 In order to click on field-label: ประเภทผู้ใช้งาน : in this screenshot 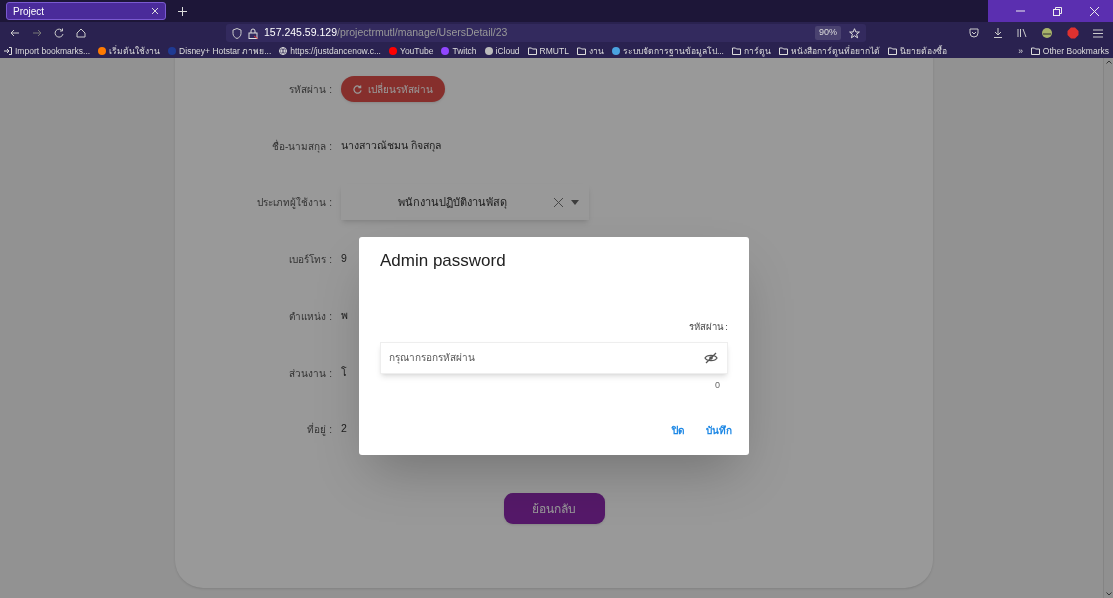, I will do `click(294, 202)`.